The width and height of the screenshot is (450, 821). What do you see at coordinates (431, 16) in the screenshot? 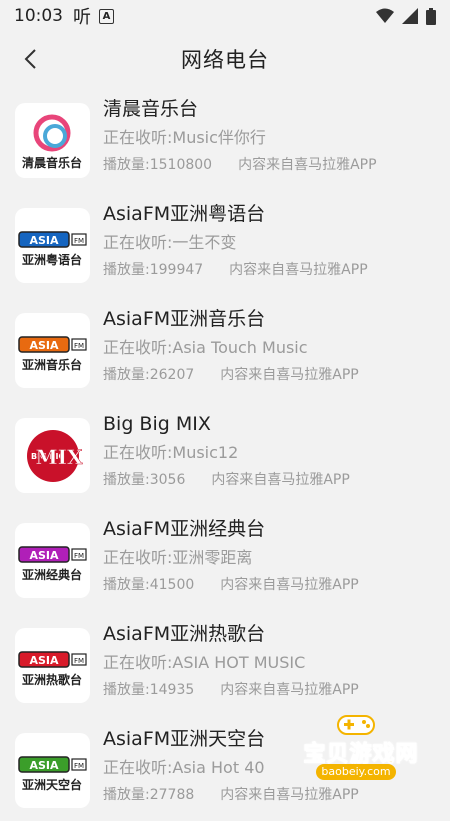
I see `battery-icon` at bounding box center [431, 16].